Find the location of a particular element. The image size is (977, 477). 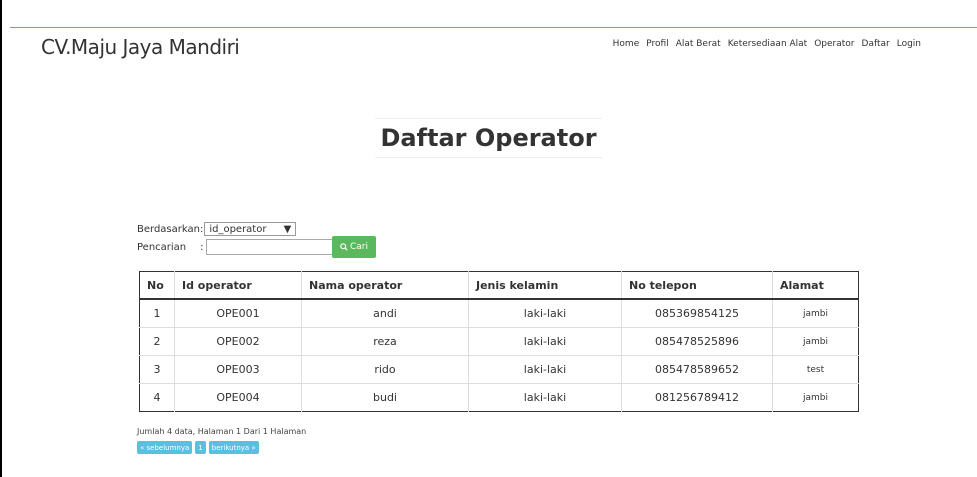

page-title-wrap: Daftar Operator is located at coordinates (488, 138).